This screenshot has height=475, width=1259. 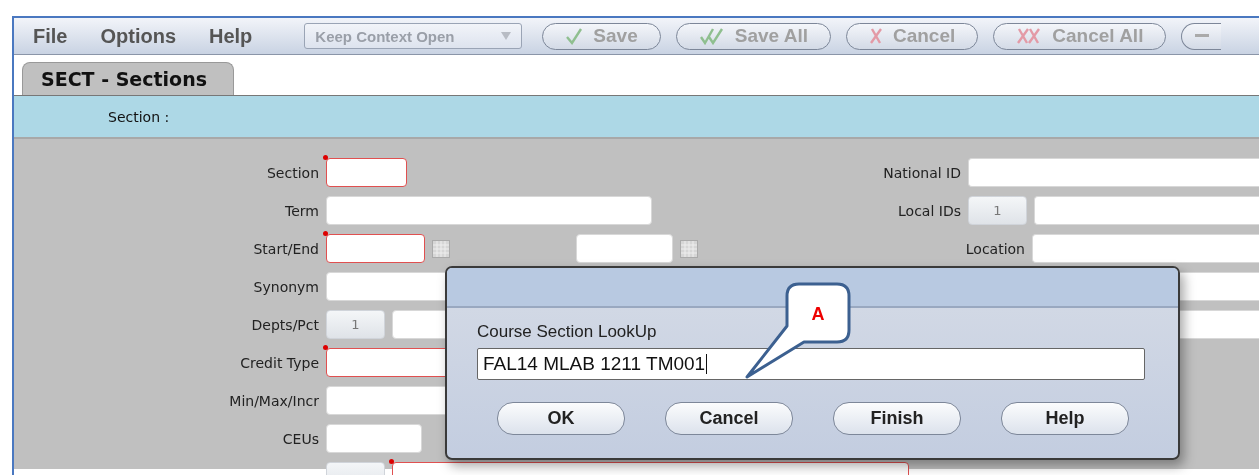 I want to click on field-label: Credit Type, so click(x=279, y=362).